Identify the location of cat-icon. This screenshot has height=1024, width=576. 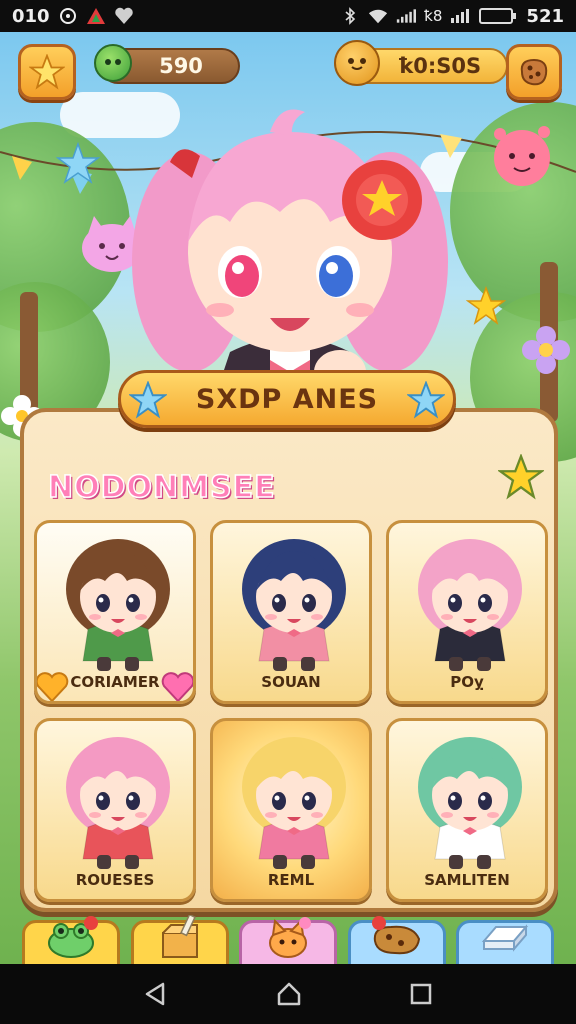
(288, 939).